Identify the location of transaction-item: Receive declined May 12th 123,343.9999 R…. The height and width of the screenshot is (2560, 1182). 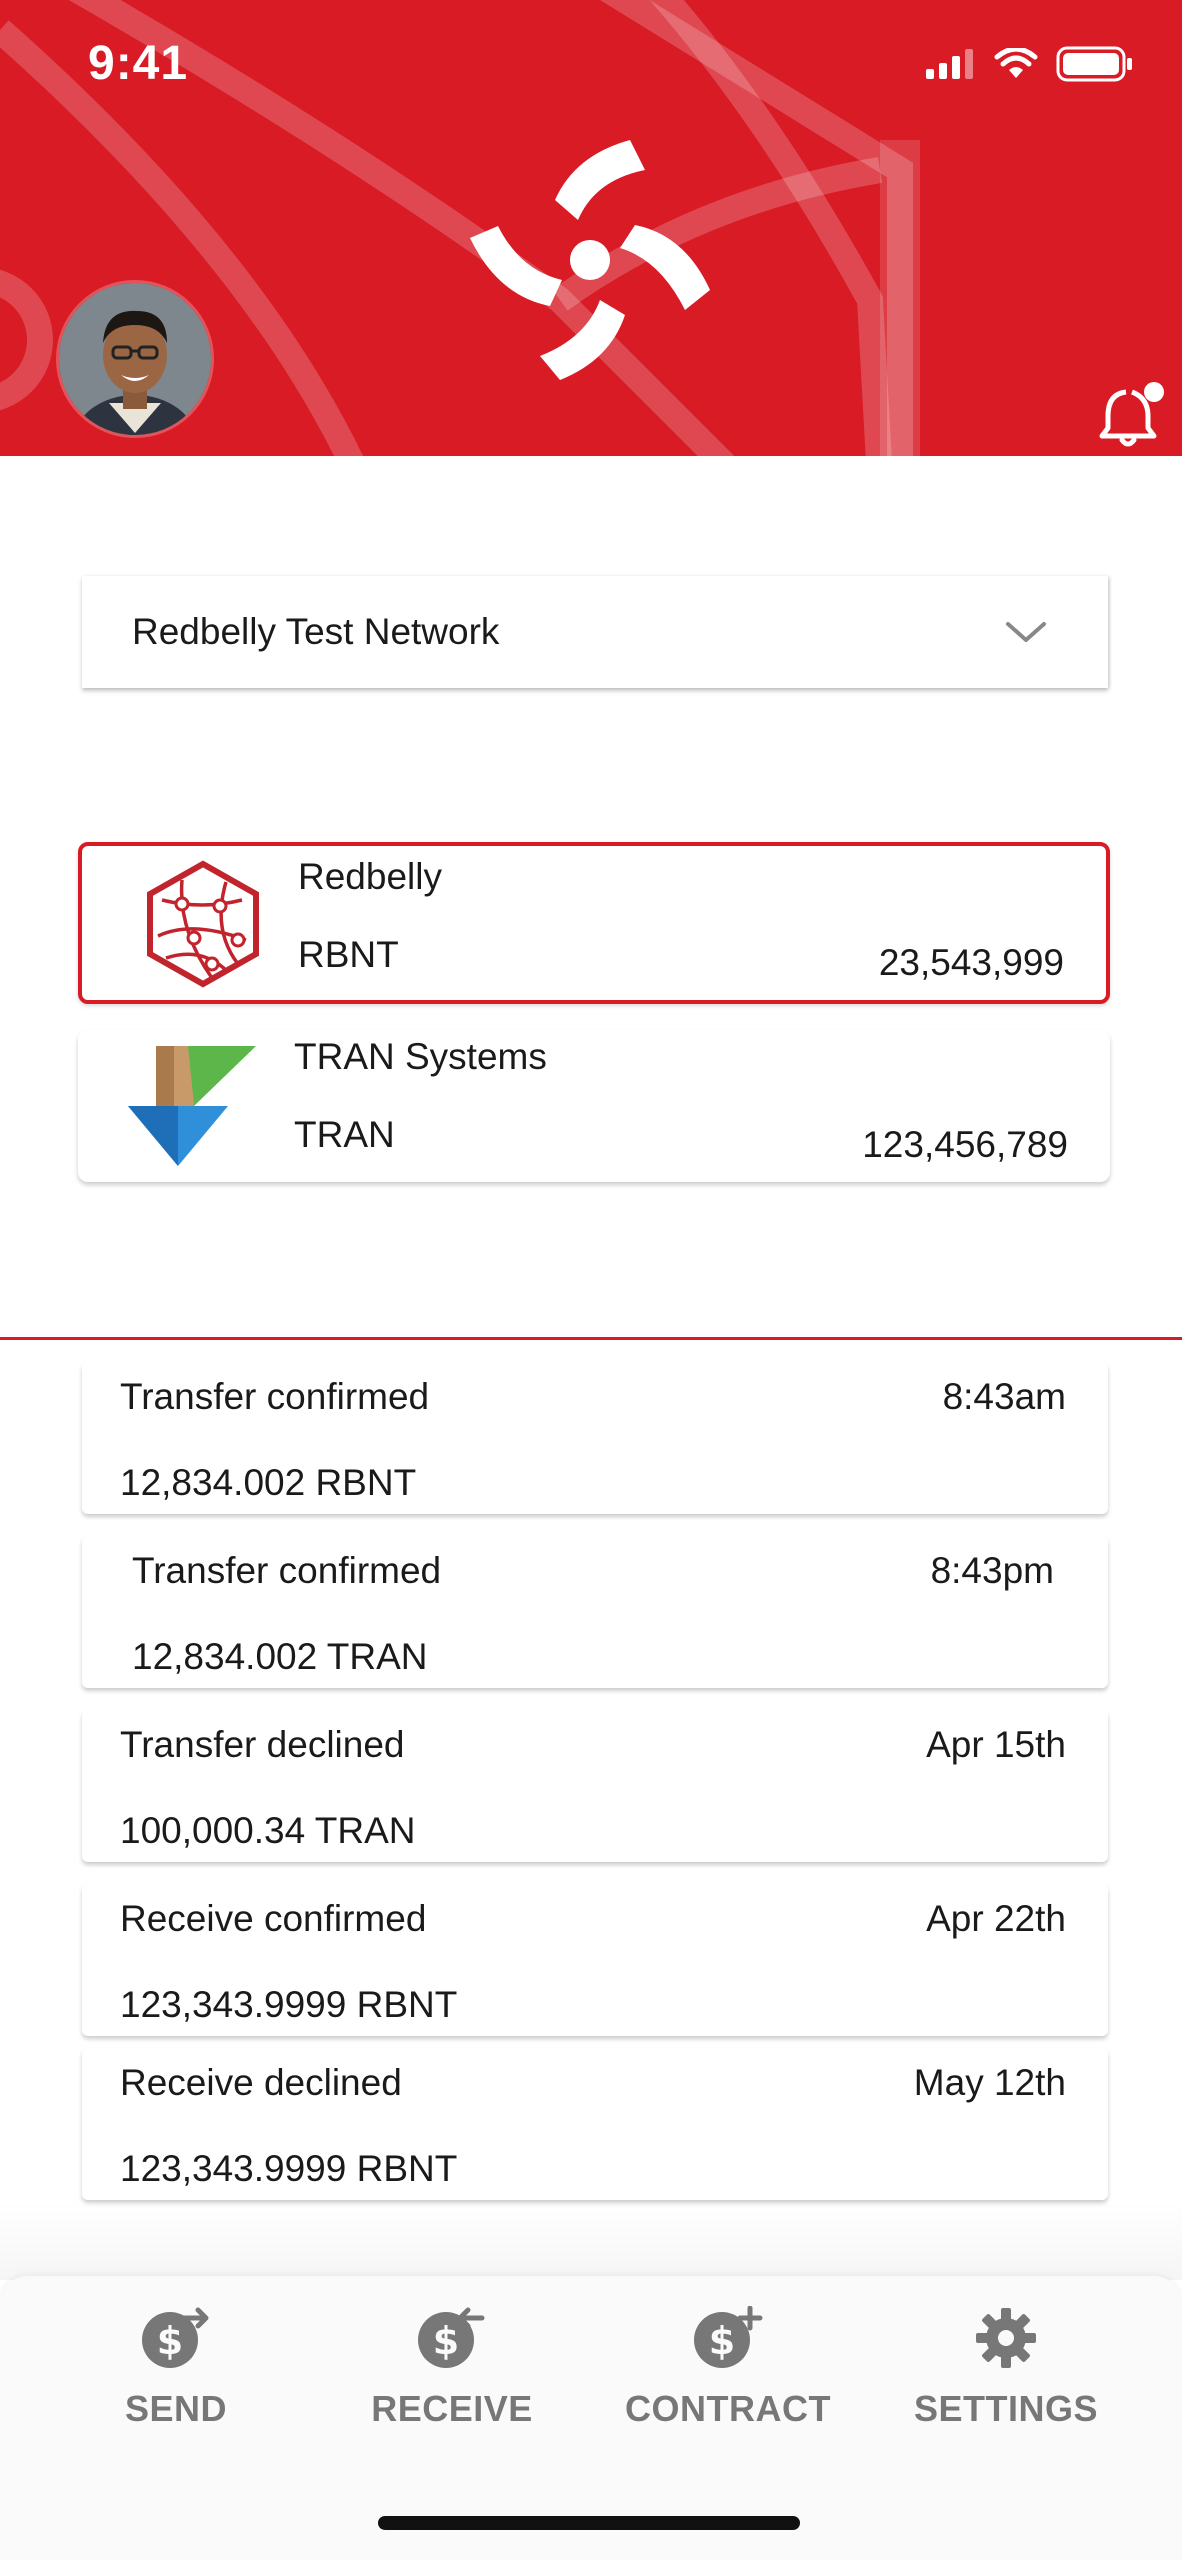
(595, 2124).